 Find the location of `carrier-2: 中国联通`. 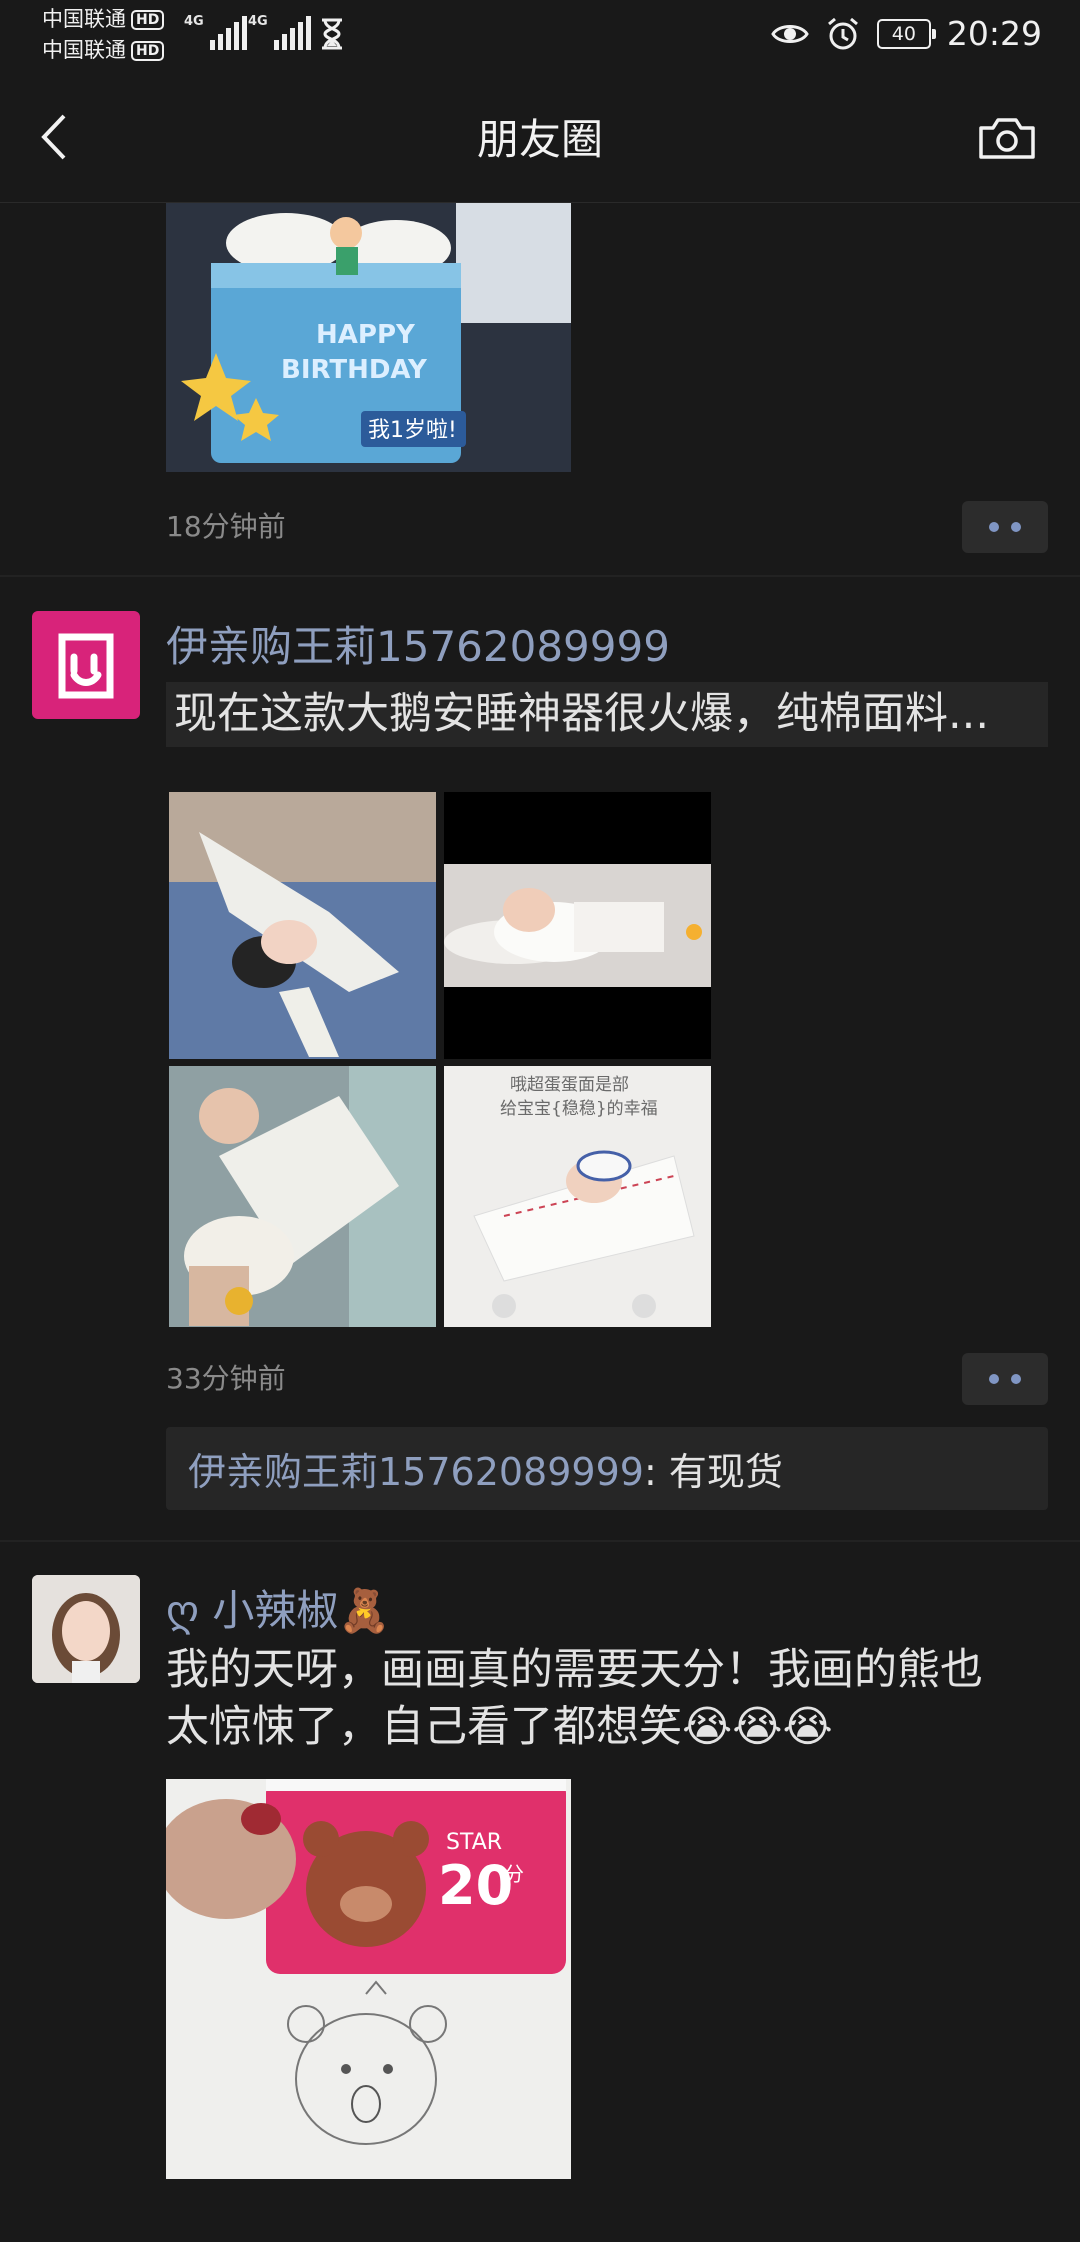

carrier-2: 中国联通 is located at coordinates (84, 50).